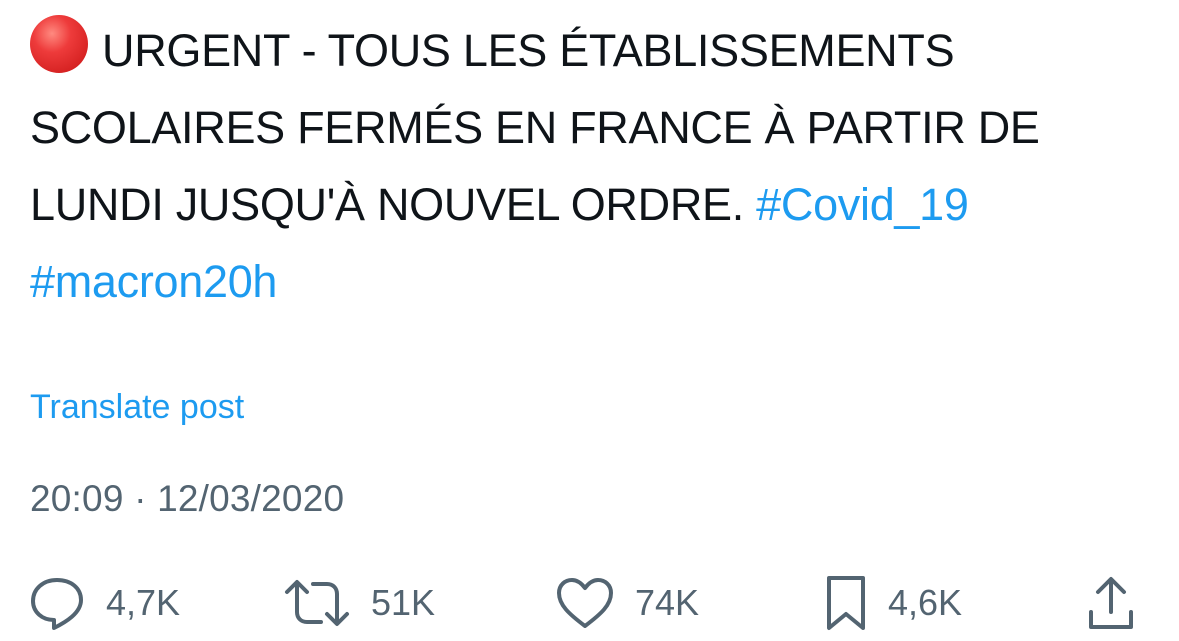  What do you see at coordinates (57, 603) in the screenshot?
I see `reply-icon` at bounding box center [57, 603].